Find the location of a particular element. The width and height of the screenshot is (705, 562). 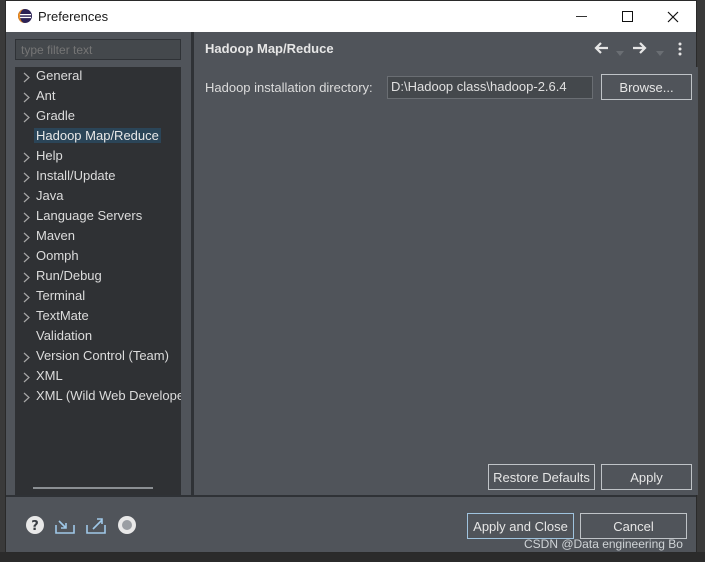

kebab-menu-icon is located at coordinates (680, 50).